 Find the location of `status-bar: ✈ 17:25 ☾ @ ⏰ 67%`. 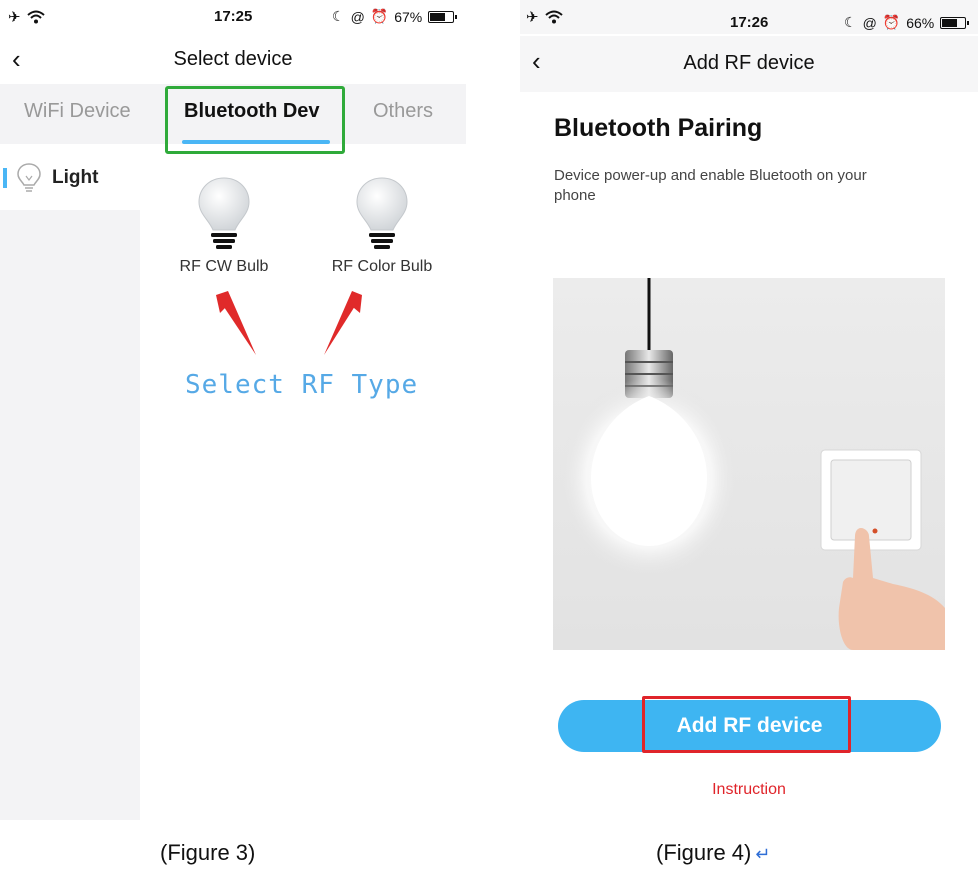

status-bar: ✈ 17:25 ☾ @ ⏰ 67% is located at coordinates (233, 17).